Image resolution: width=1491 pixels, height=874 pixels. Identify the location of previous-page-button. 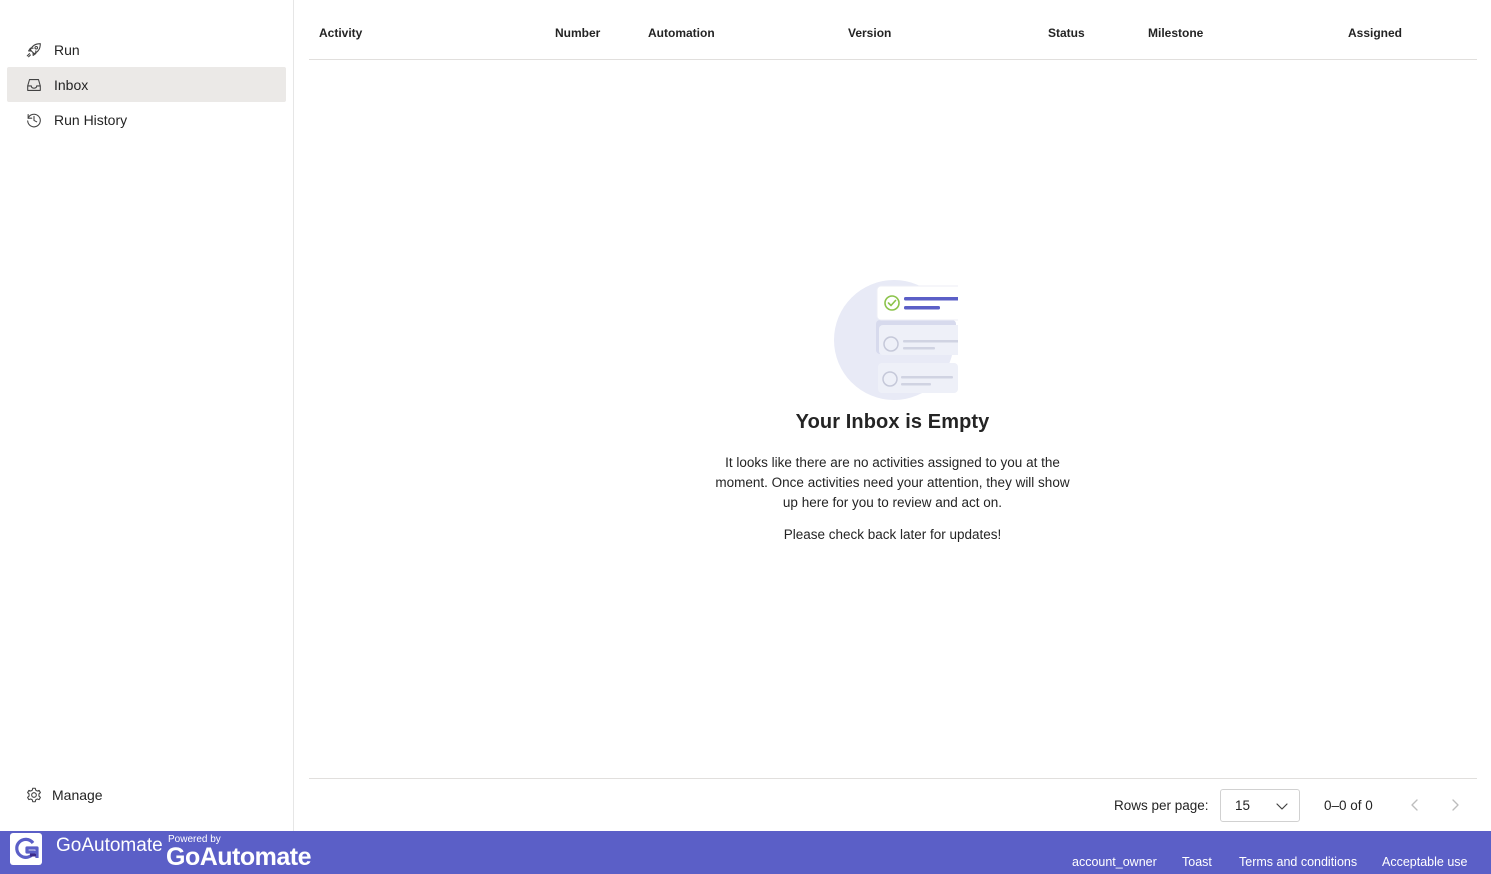
(1415, 805).